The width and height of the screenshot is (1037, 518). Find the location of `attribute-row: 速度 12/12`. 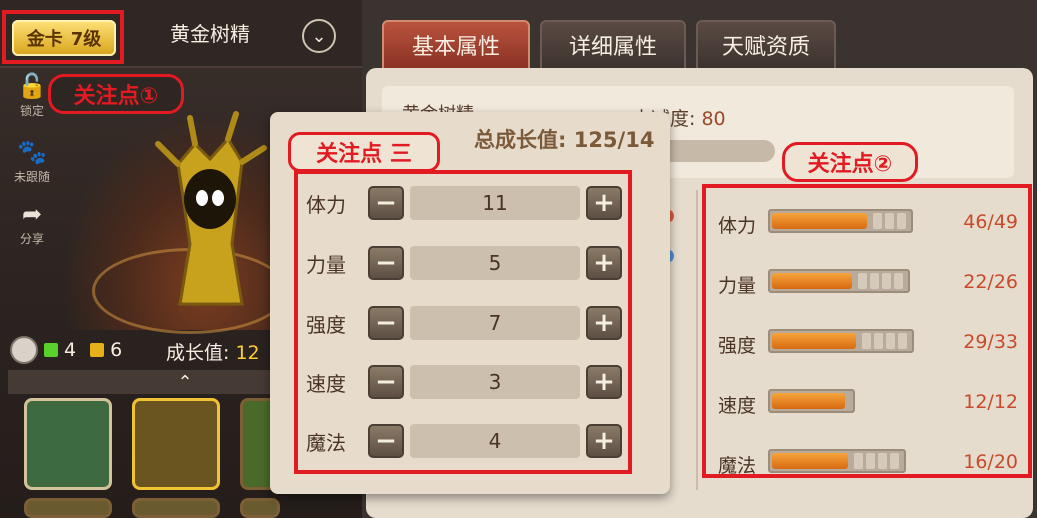

attribute-row: 速度 12/12 is located at coordinates (868, 405).